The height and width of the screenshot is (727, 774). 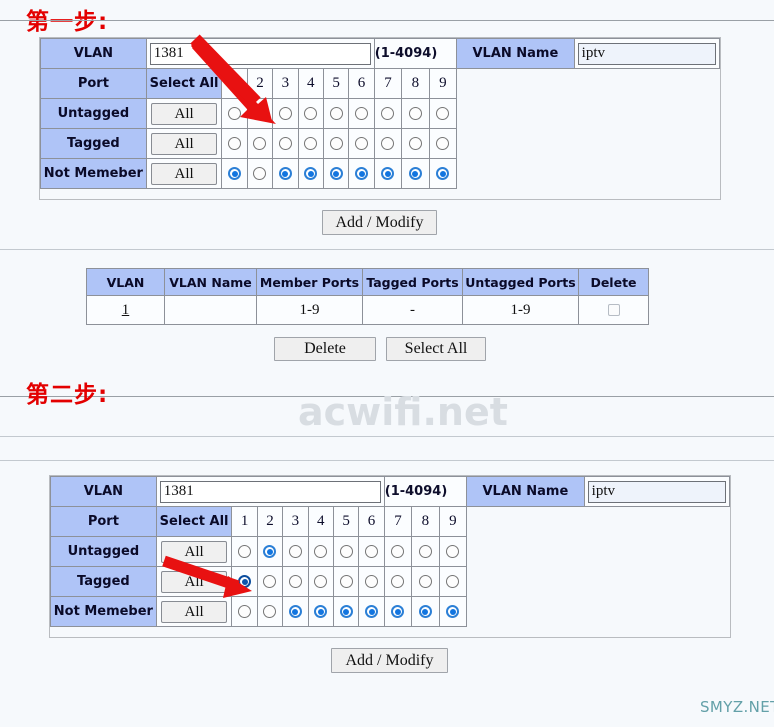 I want to click on untagged-all-button-2: All, so click(x=194, y=551).